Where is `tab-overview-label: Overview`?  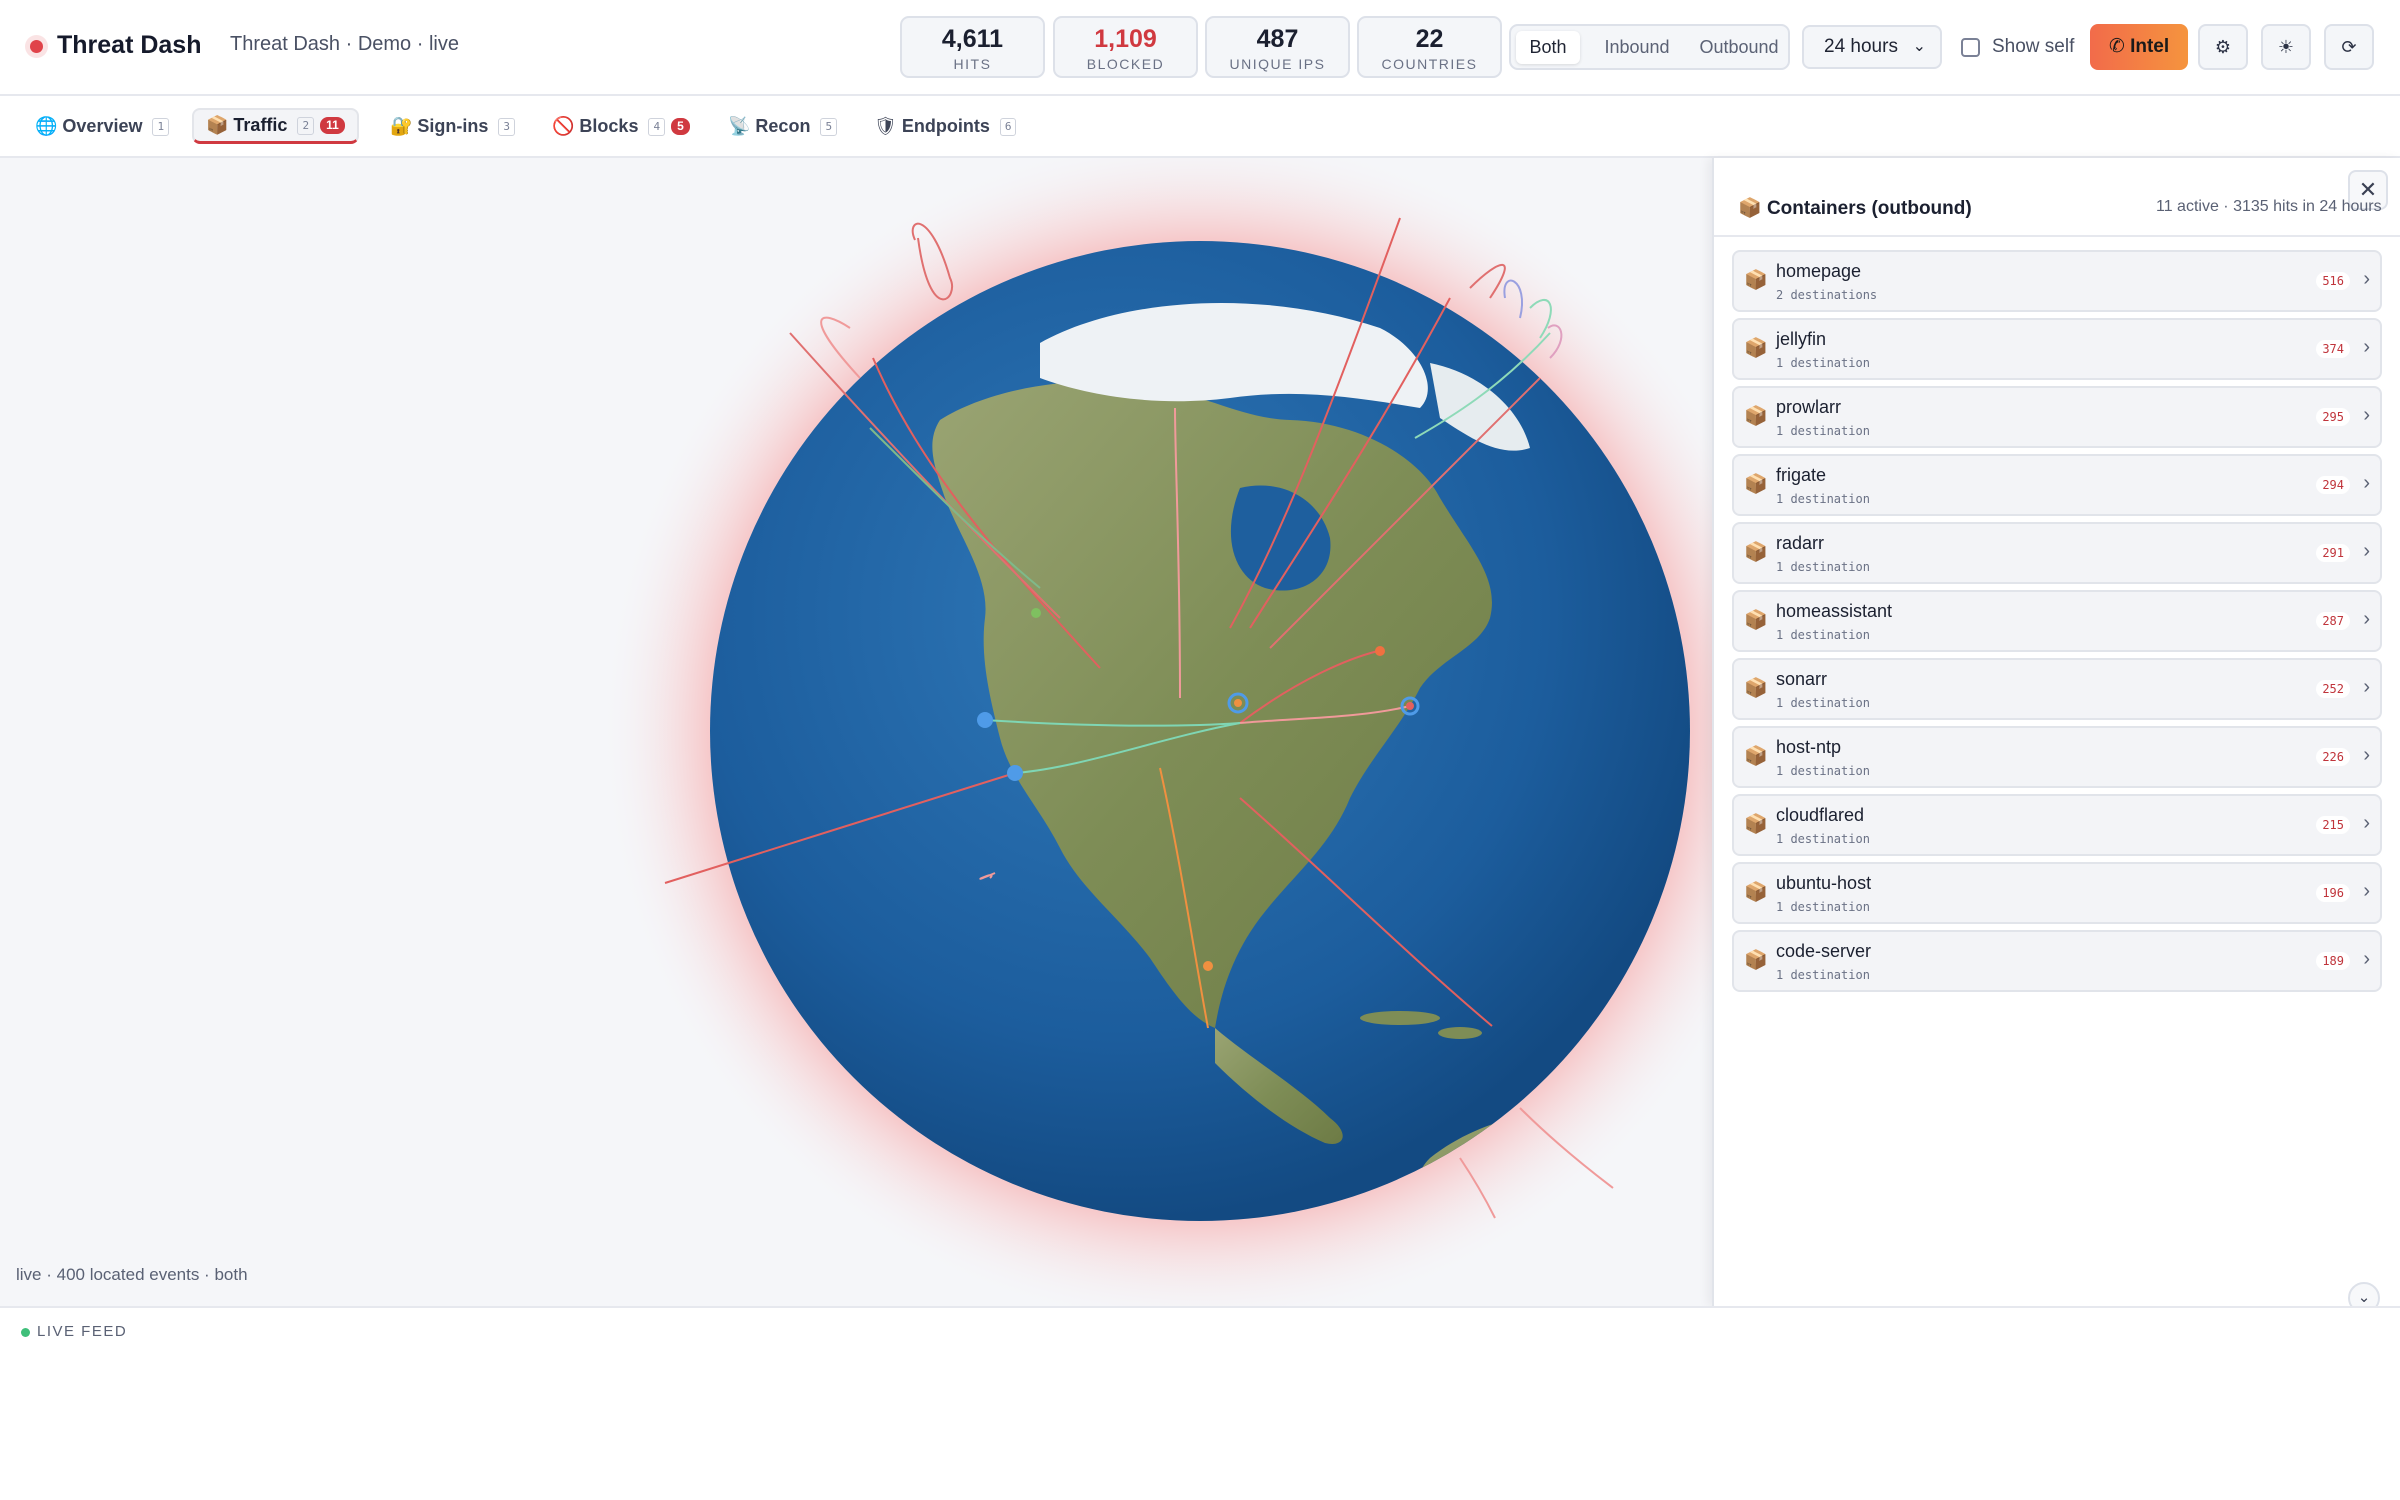
tab-overview-label: Overview is located at coordinates (102, 126).